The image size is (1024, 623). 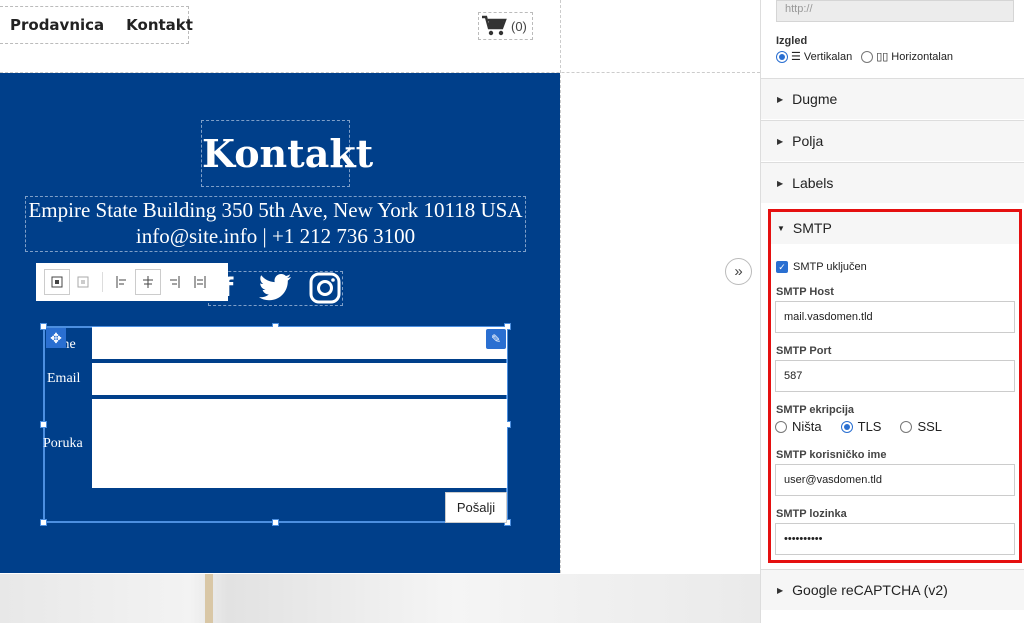 I want to click on send-button: Pošalji, so click(x=476, y=507).